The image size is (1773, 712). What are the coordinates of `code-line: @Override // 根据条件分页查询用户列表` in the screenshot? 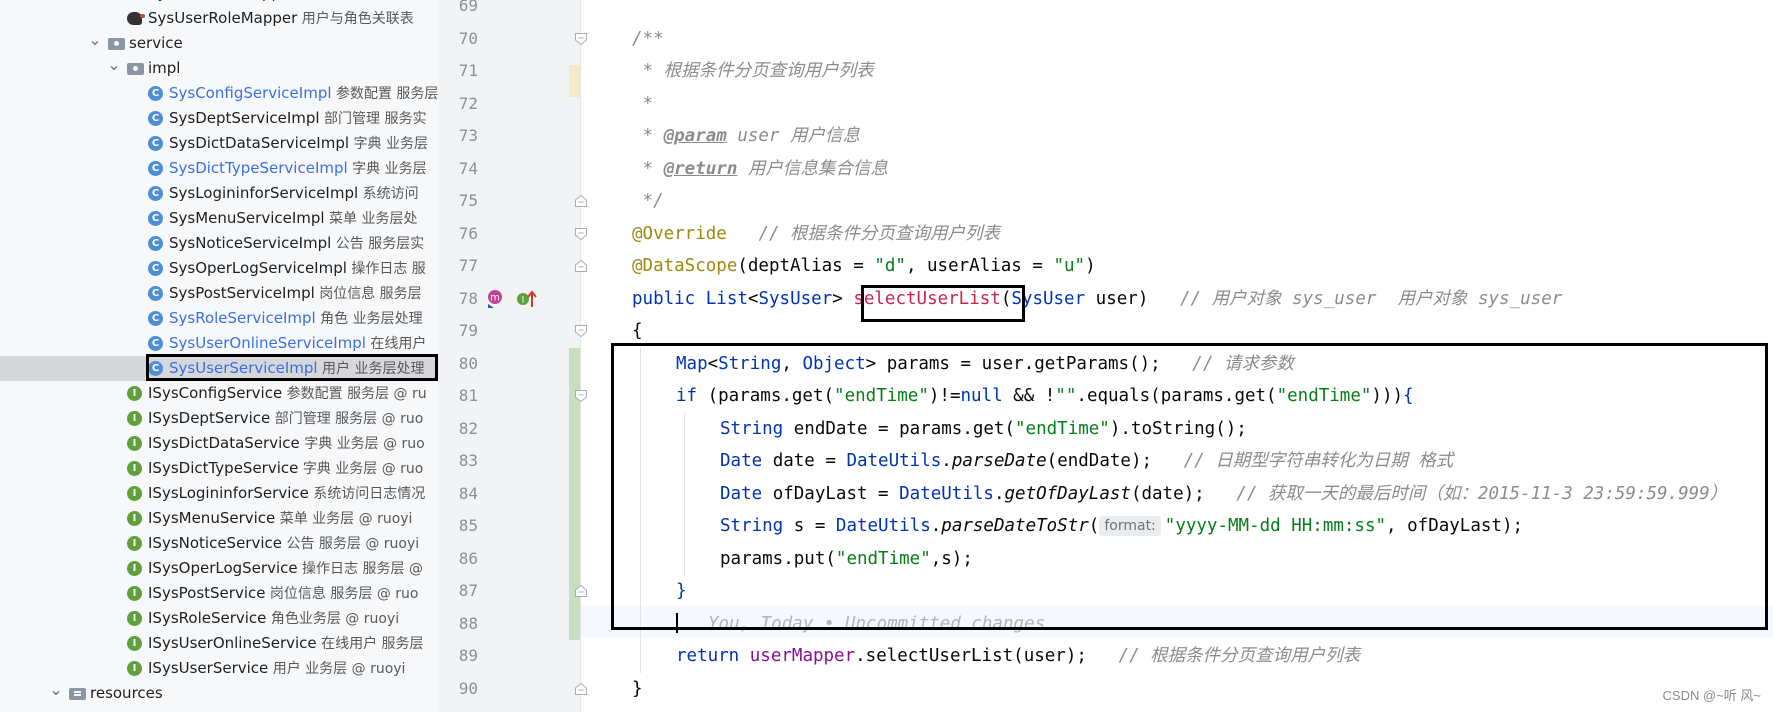 It's located at (816, 234).